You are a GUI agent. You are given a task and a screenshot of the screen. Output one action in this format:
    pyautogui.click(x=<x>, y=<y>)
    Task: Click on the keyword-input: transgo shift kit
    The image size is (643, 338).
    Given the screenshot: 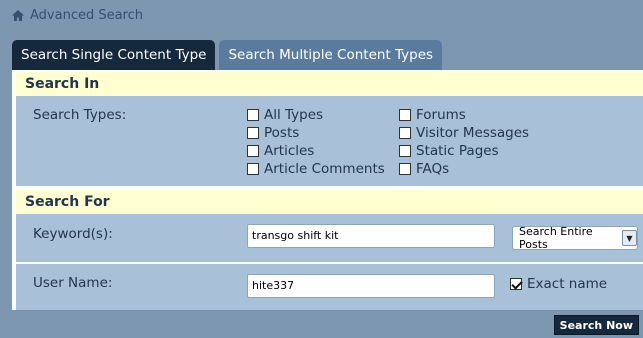 What is the action you would take?
    pyautogui.click(x=371, y=236)
    